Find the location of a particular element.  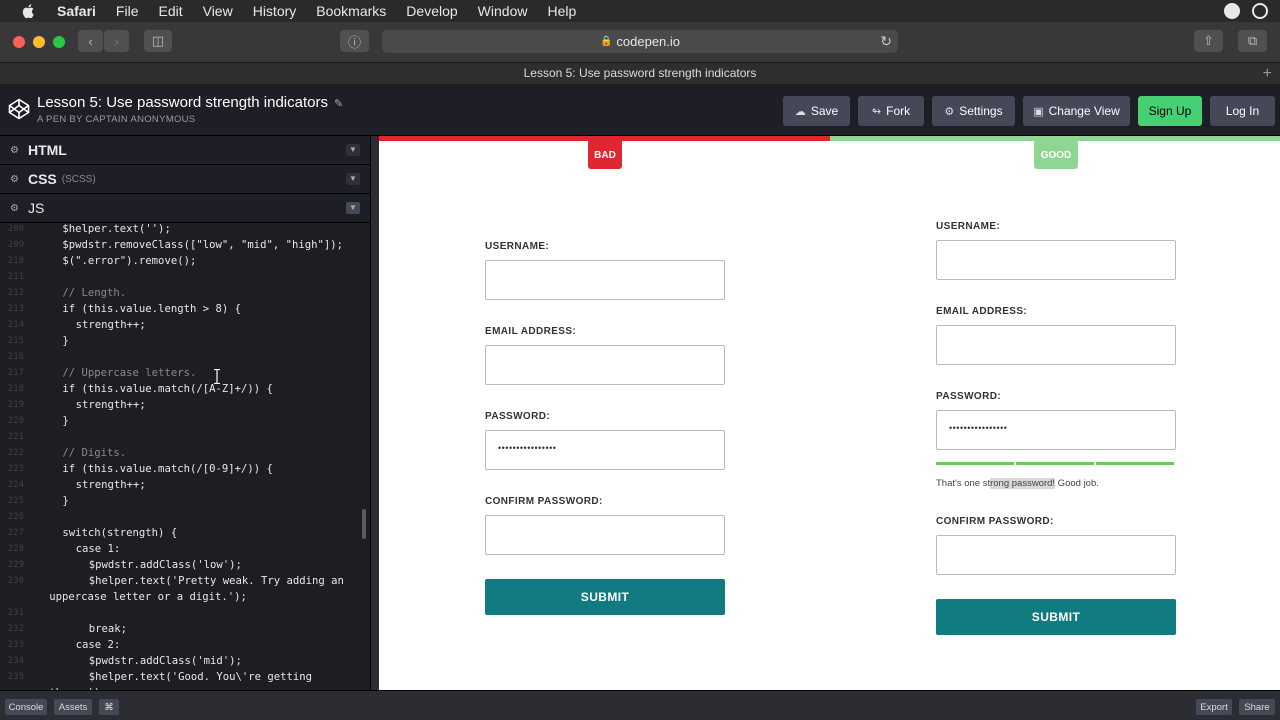

console-button: Console is located at coordinates (26, 707).